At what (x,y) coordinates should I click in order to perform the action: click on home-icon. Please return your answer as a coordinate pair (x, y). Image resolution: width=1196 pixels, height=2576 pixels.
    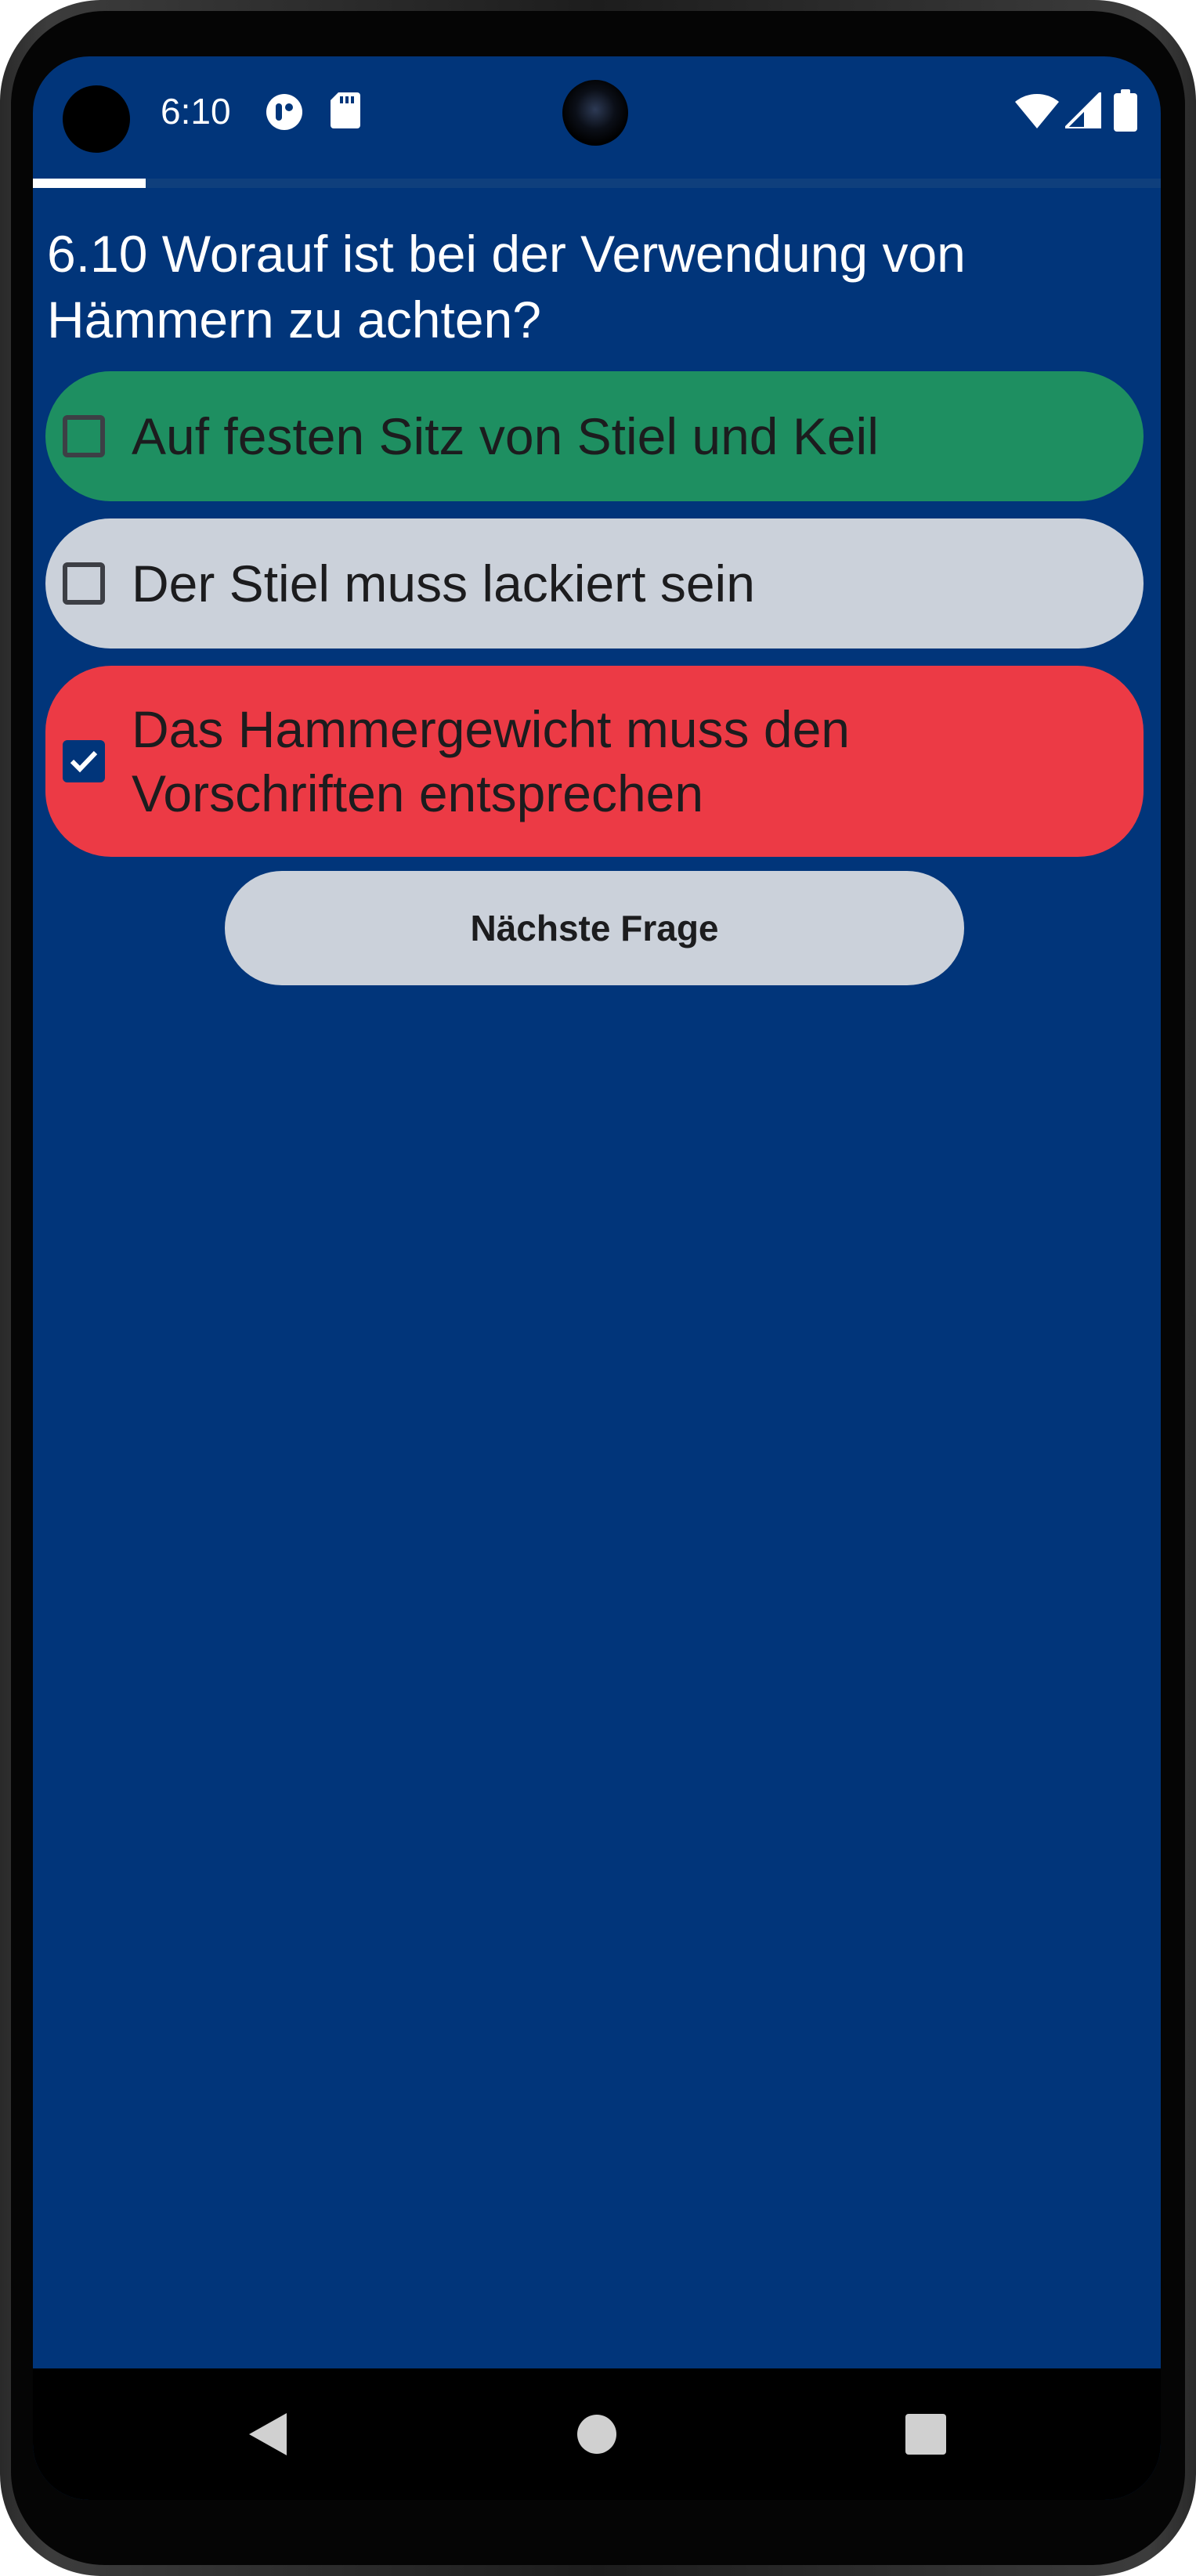
    Looking at the image, I should click on (597, 2434).